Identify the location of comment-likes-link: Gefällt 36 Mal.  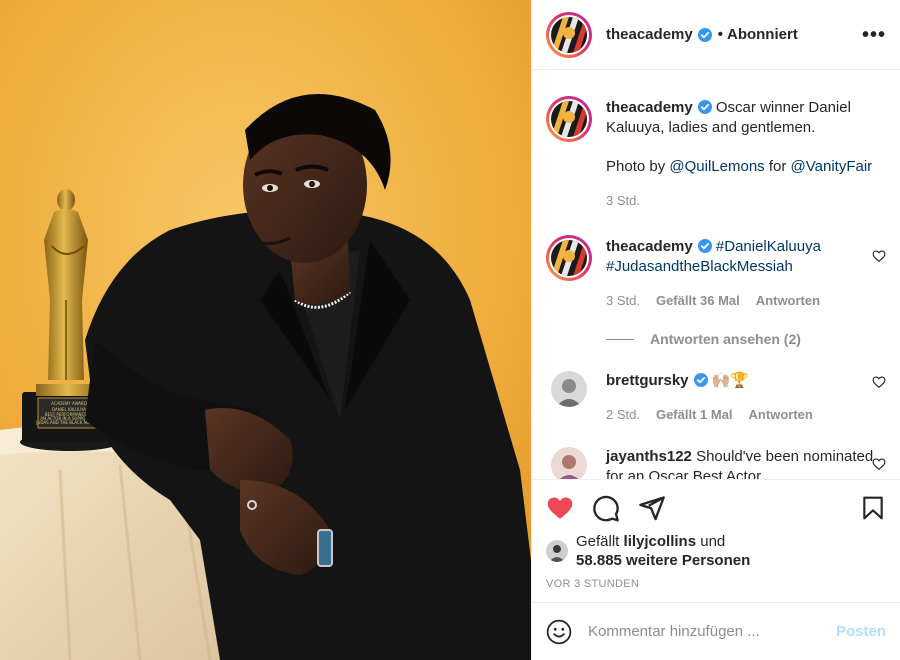
(698, 301).